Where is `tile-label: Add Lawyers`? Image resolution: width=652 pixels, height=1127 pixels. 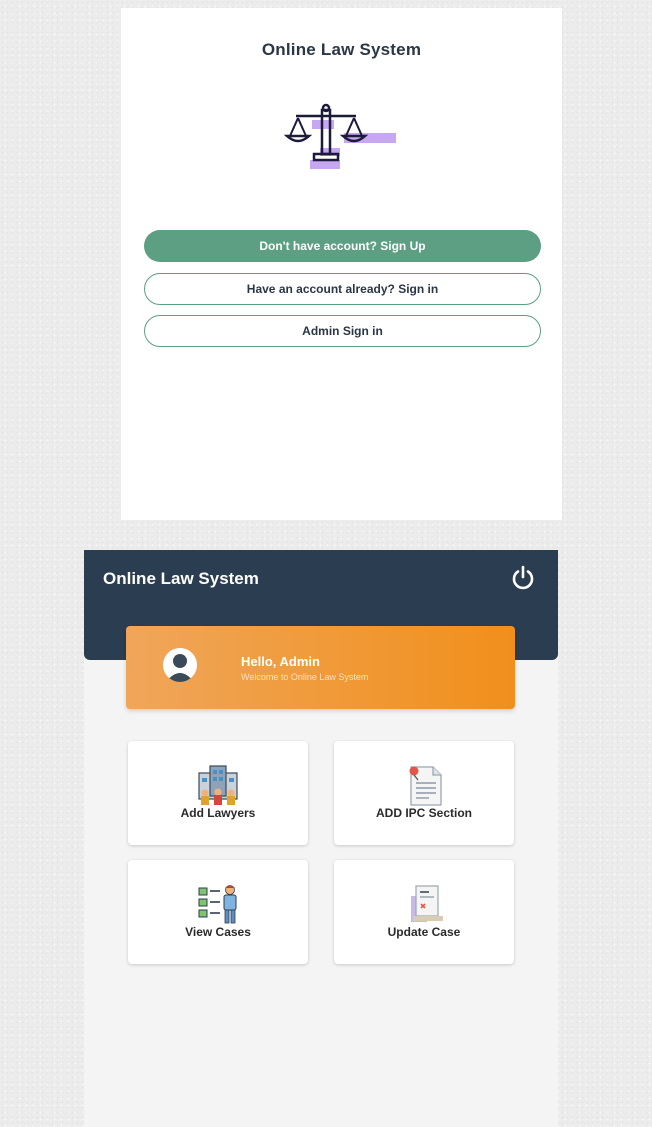
tile-label: Add Lawyers is located at coordinates (218, 813).